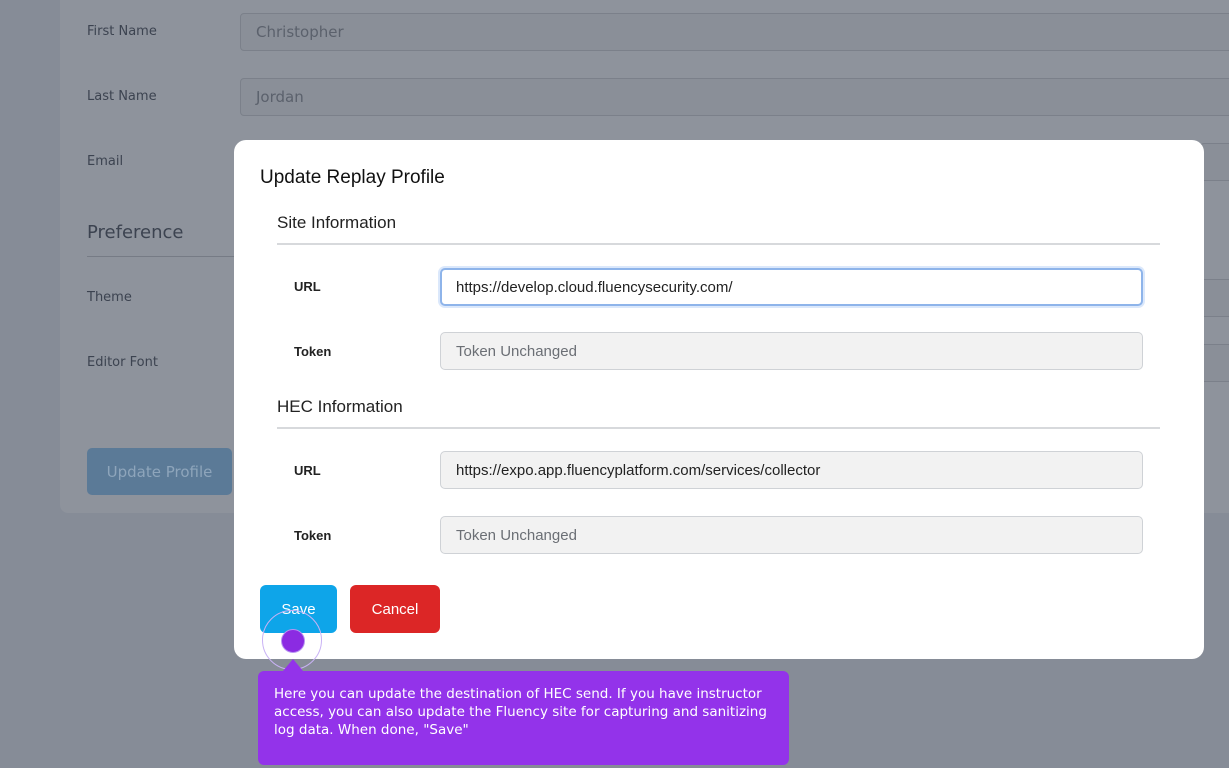  What do you see at coordinates (313, 535) in the screenshot?
I see `hec-token-label: Token` at bounding box center [313, 535].